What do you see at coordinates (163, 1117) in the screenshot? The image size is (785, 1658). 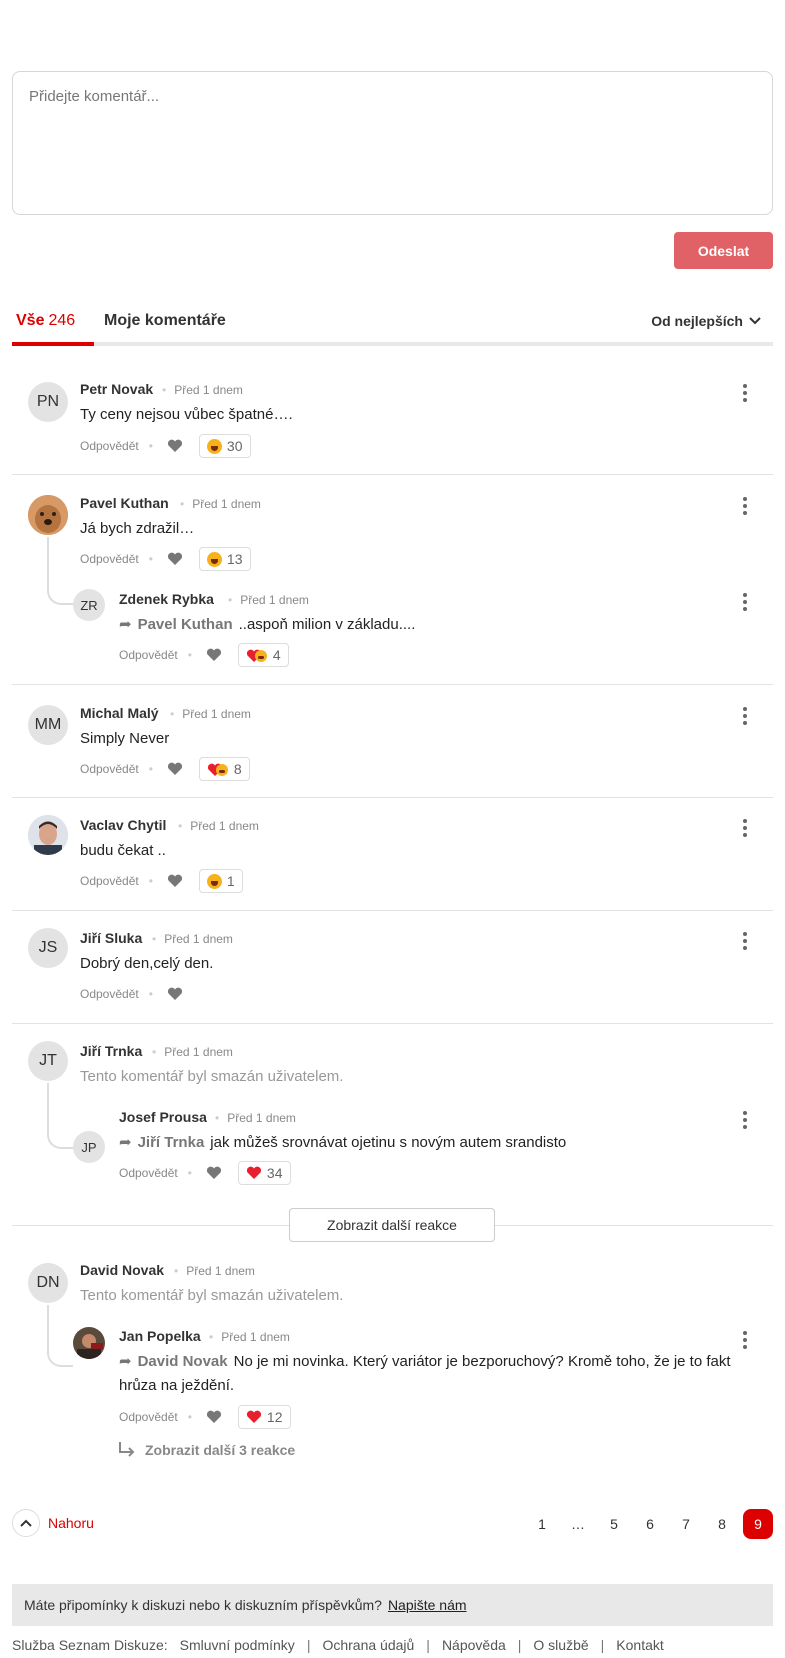 I see `reply-author: Josef Prousa` at bounding box center [163, 1117].